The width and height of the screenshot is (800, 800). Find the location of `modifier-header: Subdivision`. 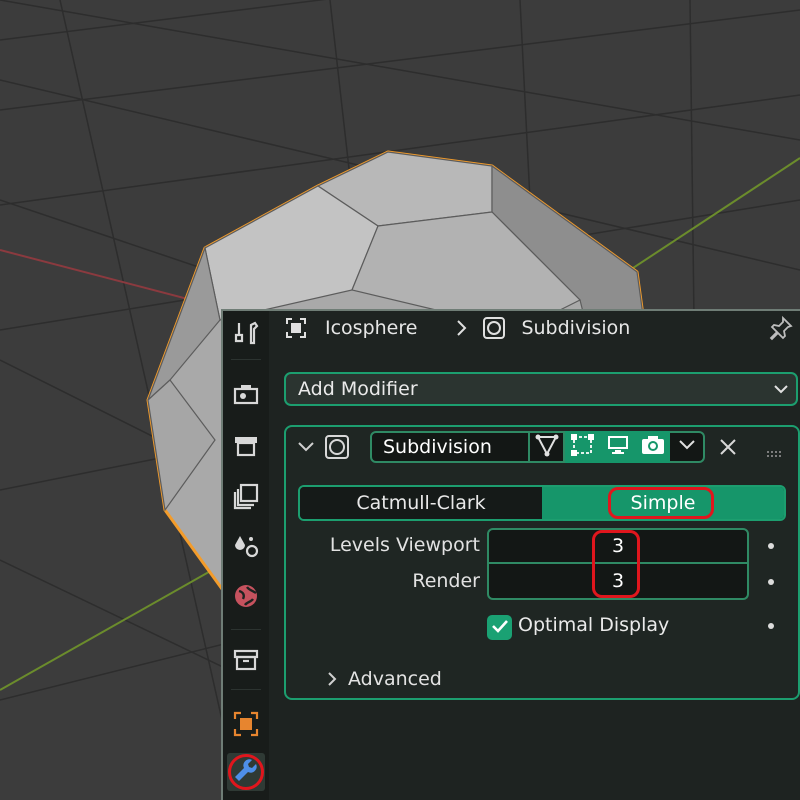

modifier-header: Subdivision is located at coordinates (542, 447).